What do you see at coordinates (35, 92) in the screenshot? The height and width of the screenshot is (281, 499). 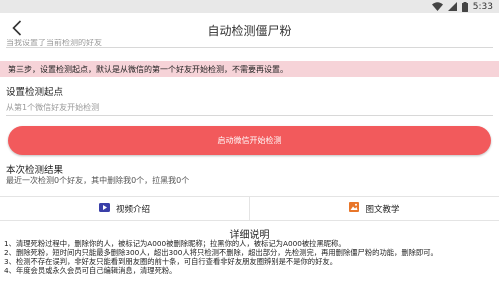 I see `start-point-label: 设置检测起点` at bounding box center [35, 92].